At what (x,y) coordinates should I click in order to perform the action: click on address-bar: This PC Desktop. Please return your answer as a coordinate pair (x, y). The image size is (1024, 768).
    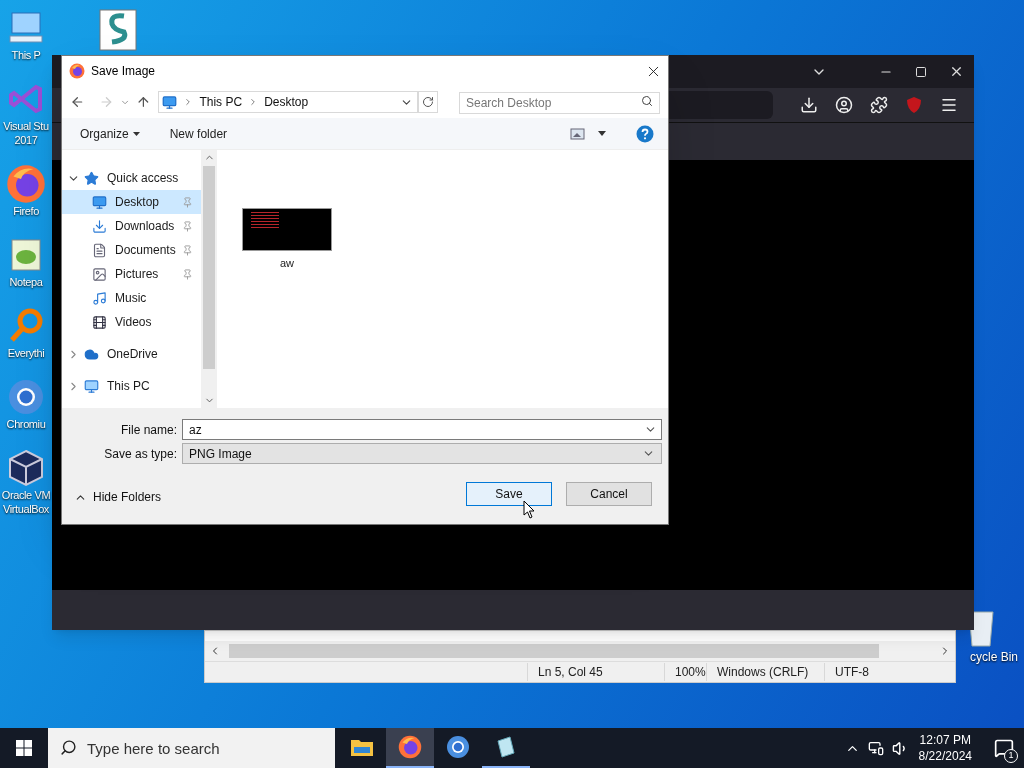
    Looking at the image, I should click on (288, 102).